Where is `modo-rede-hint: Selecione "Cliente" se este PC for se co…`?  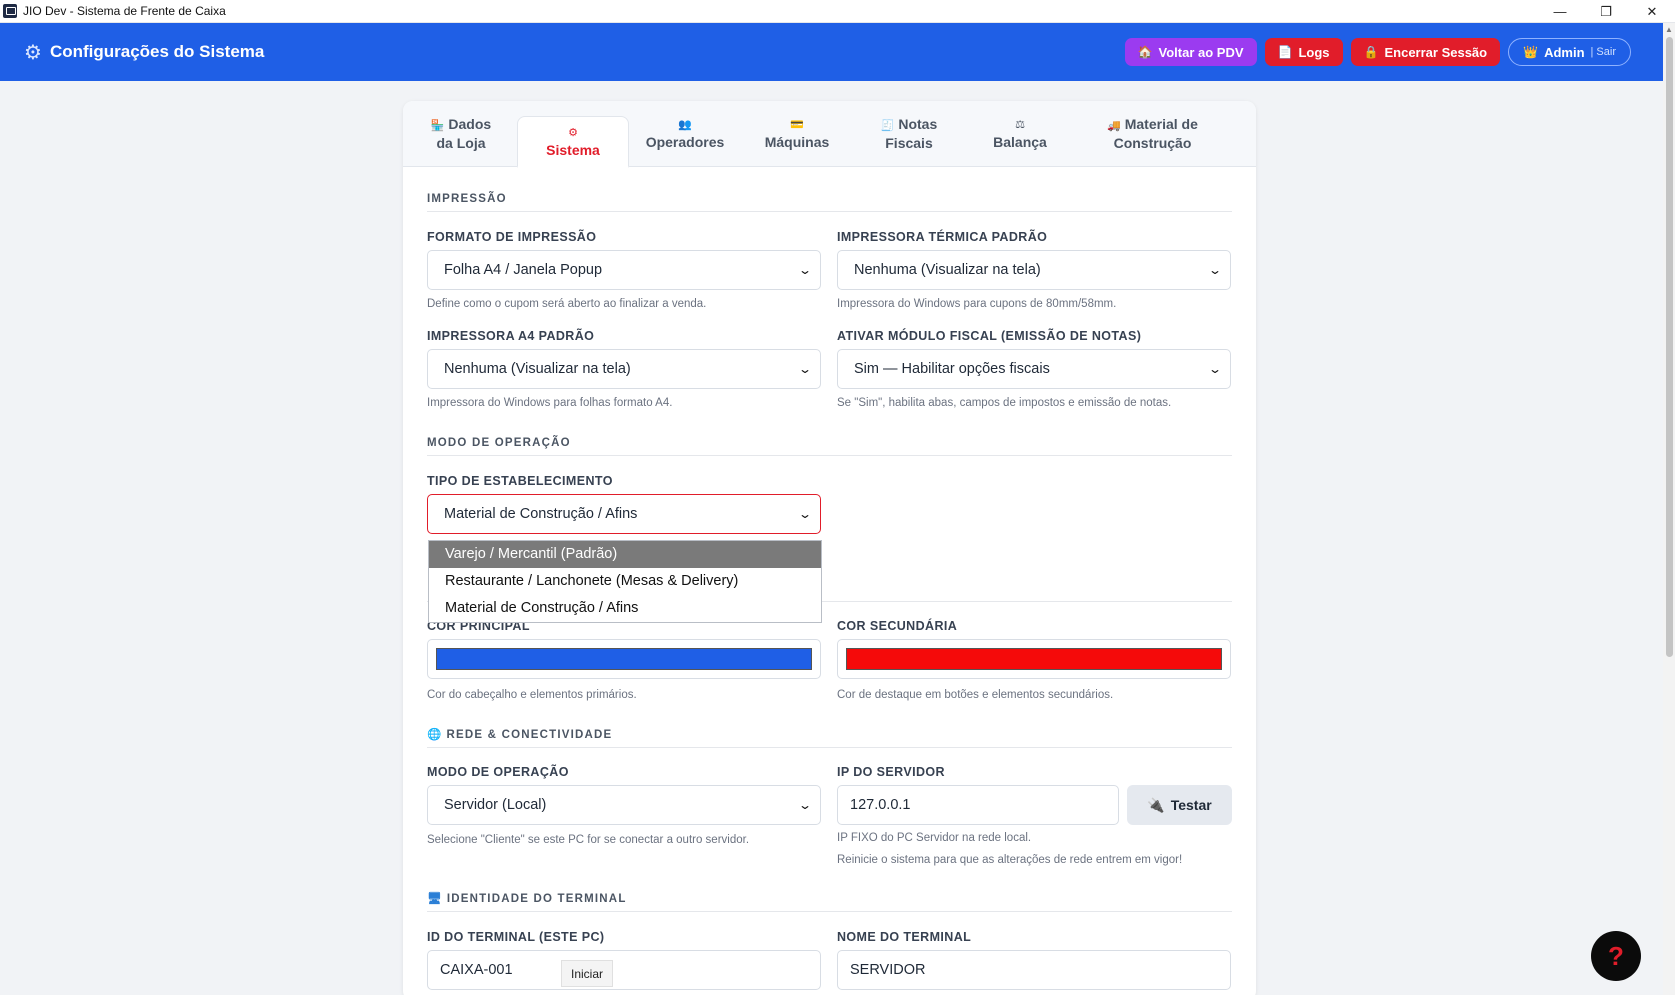
modo-rede-hint: Selecione "Cliente" se este PC for se co… is located at coordinates (588, 840).